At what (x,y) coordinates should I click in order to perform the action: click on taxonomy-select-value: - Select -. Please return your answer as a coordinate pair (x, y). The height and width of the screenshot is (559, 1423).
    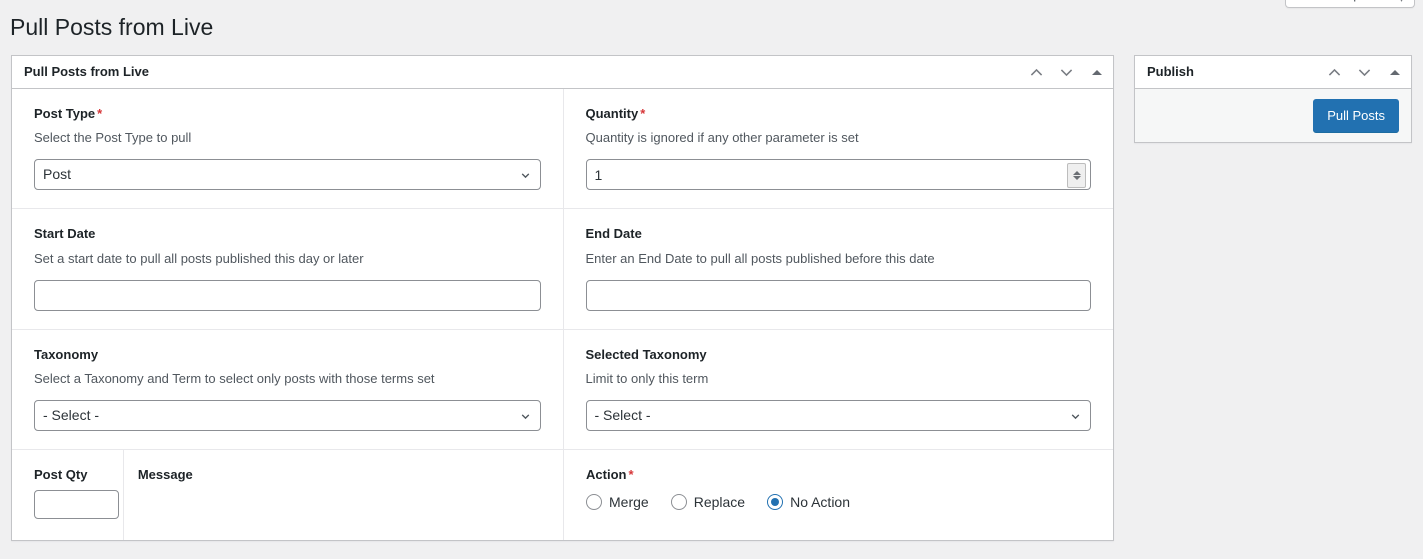
    Looking at the image, I should click on (287, 416).